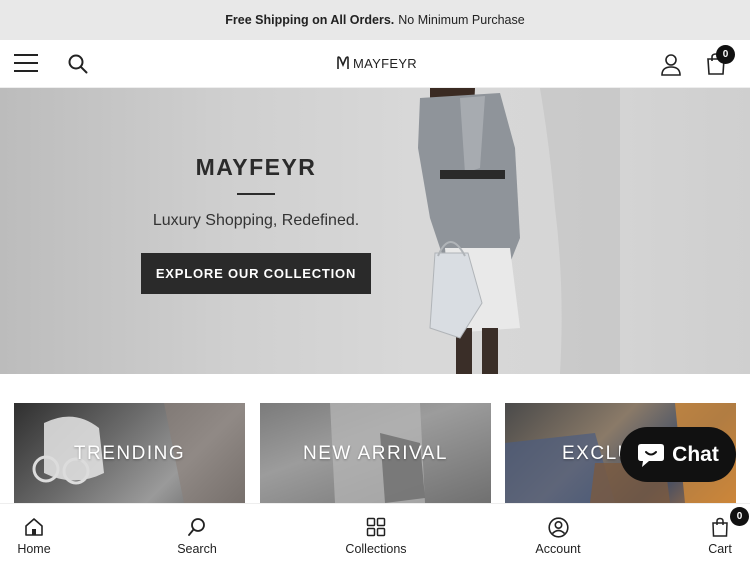 The image size is (750, 563). What do you see at coordinates (671, 64) in the screenshot?
I see `user-icon` at bounding box center [671, 64].